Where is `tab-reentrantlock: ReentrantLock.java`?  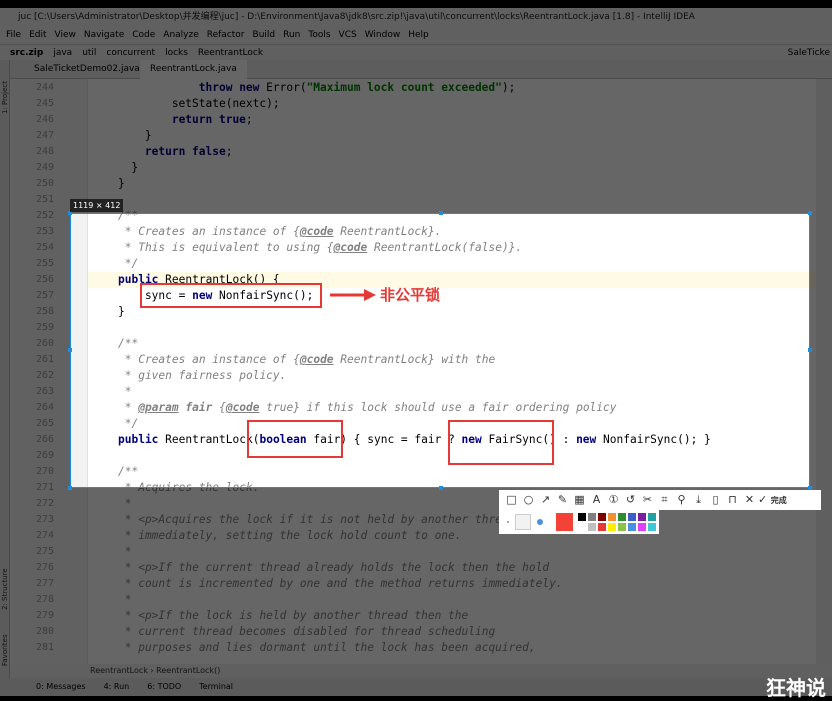 tab-reentrantlock: ReentrantLock.java is located at coordinates (193, 69).